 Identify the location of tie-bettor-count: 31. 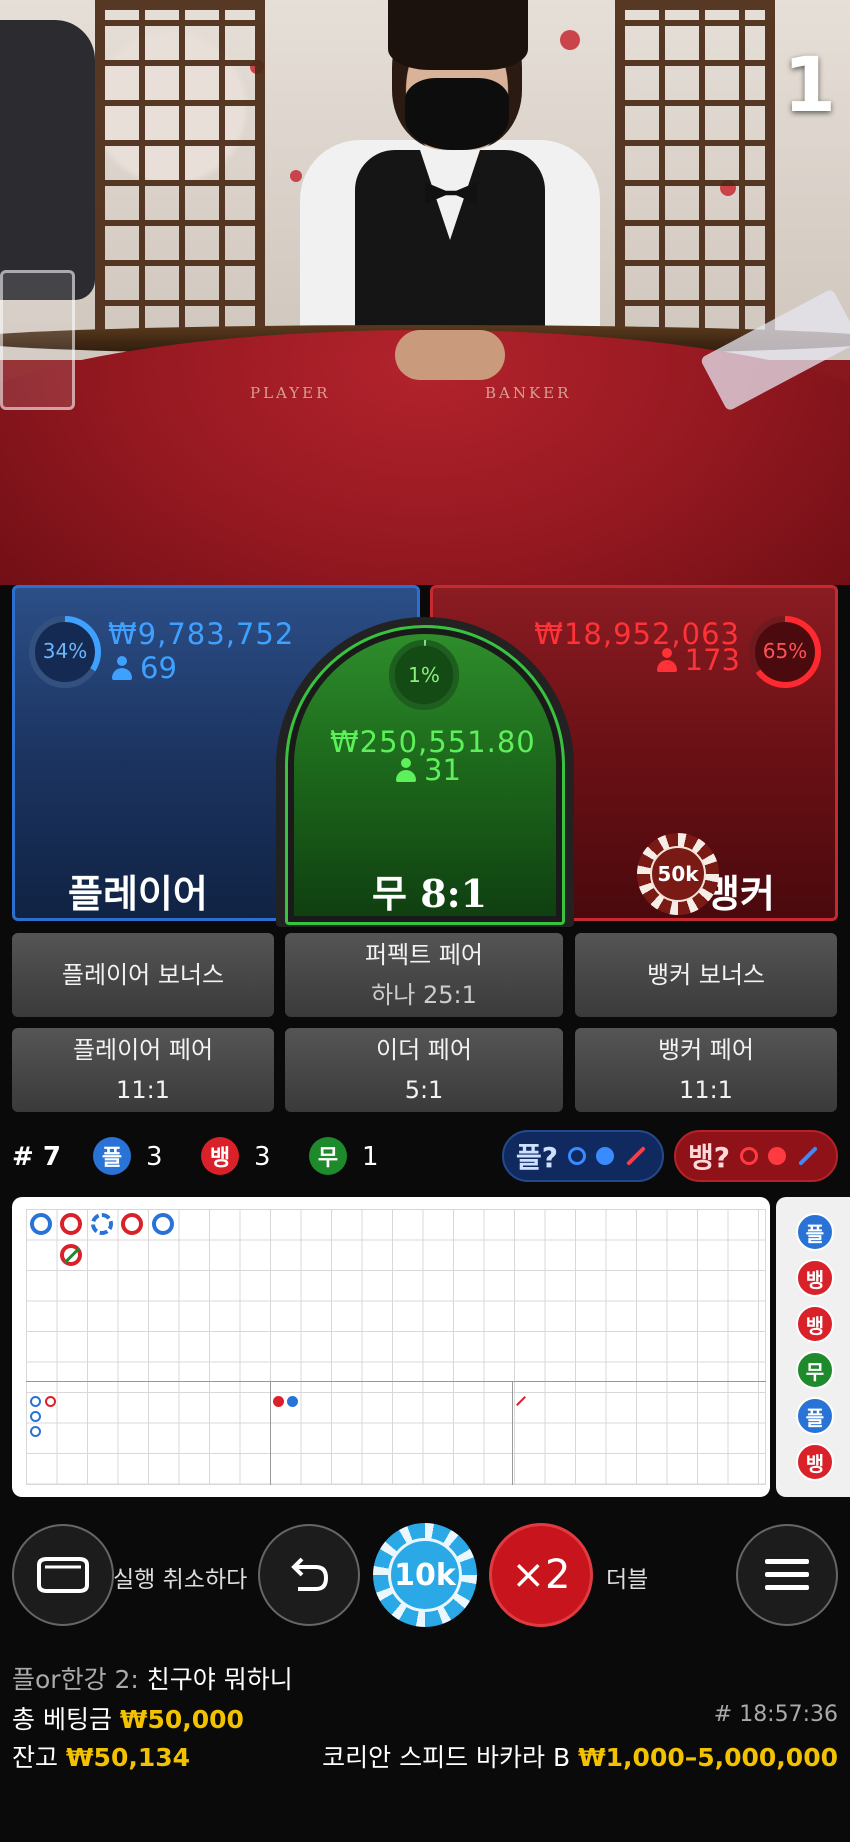
(428, 770).